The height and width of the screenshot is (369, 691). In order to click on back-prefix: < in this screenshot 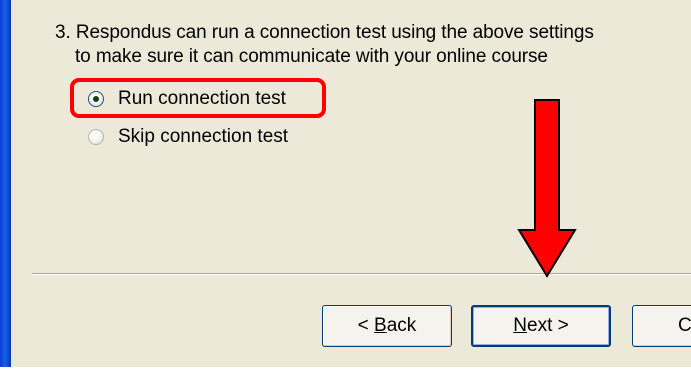, I will do `click(366, 325)`.